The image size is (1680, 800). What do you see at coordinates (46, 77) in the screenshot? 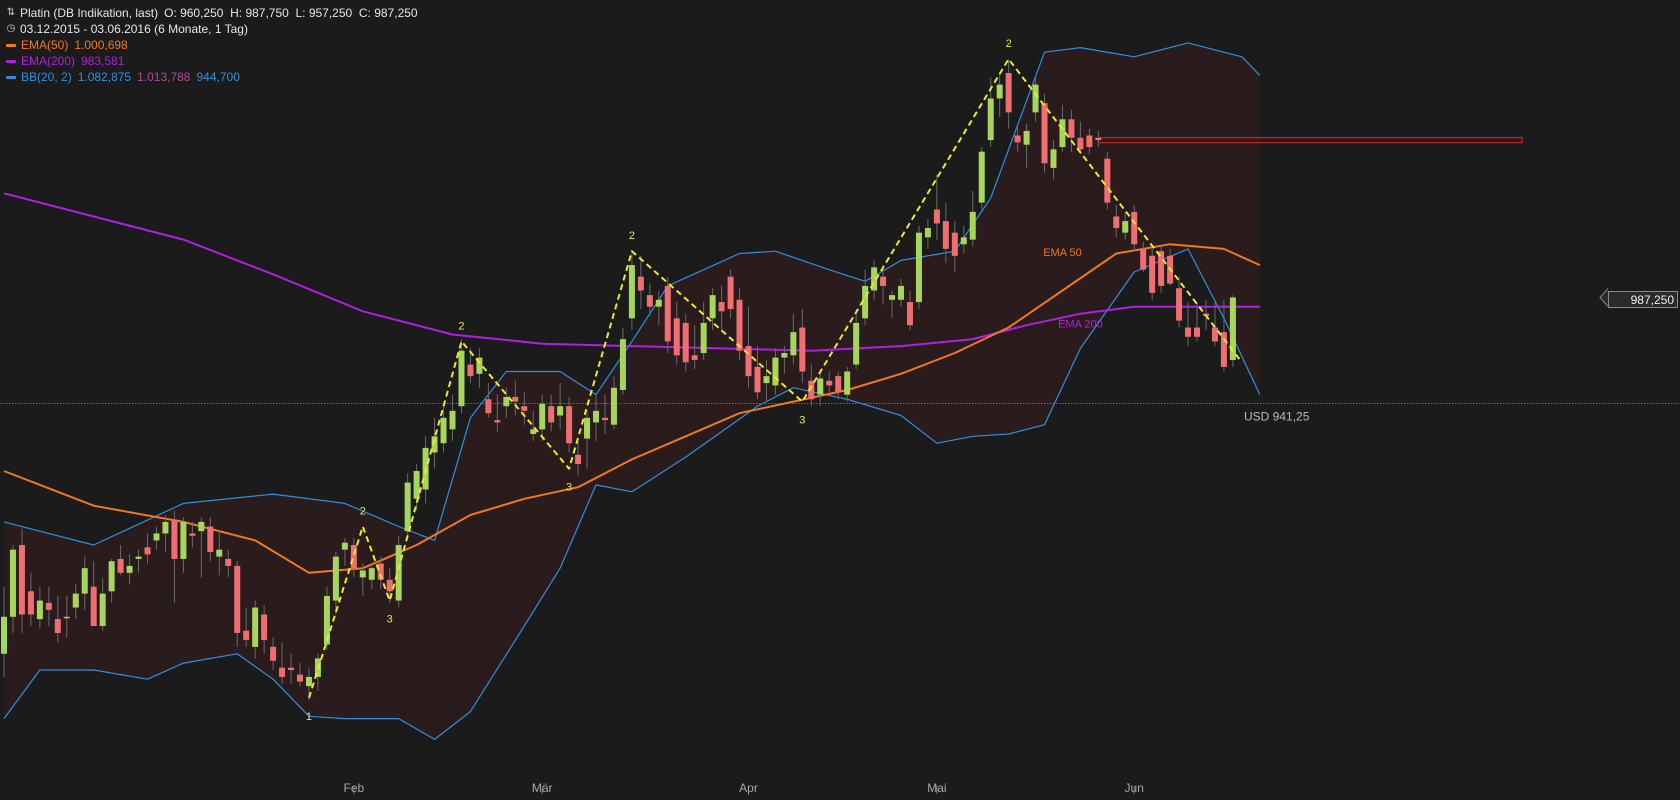
I see `bb-legend-name: BB(20, 2)` at bounding box center [46, 77].